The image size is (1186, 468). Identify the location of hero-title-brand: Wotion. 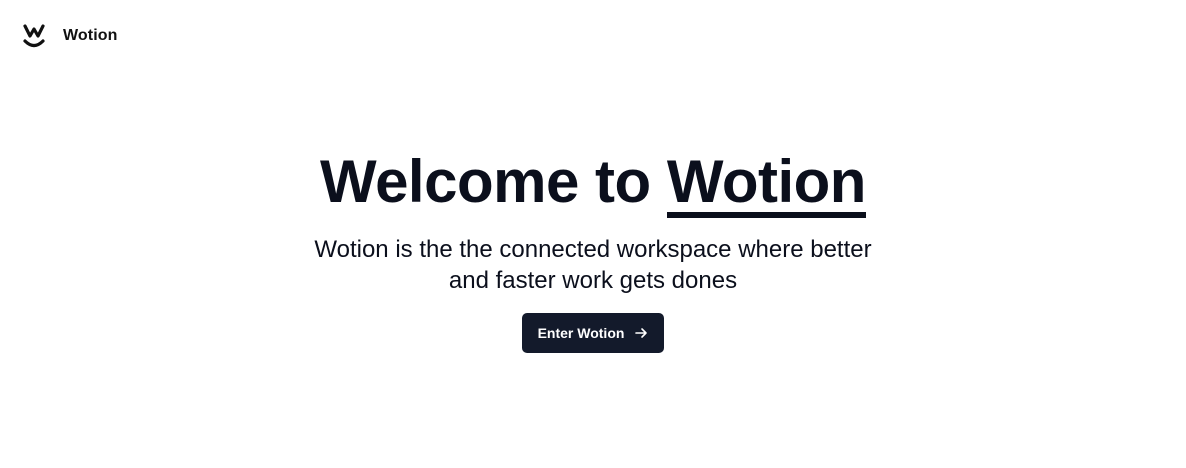
(766, 185).